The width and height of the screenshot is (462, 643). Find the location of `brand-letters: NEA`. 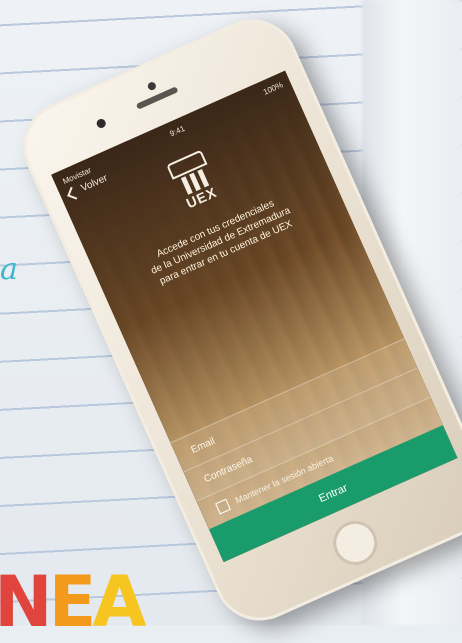

brand-letters: NEA is located at coordinates (73, 602).